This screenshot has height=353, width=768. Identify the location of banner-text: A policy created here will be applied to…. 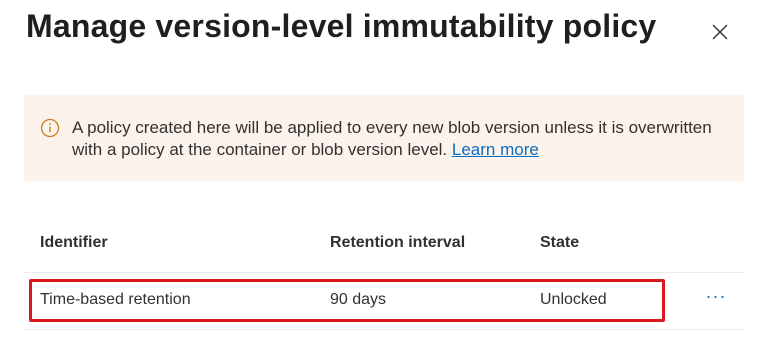
(392, 138).